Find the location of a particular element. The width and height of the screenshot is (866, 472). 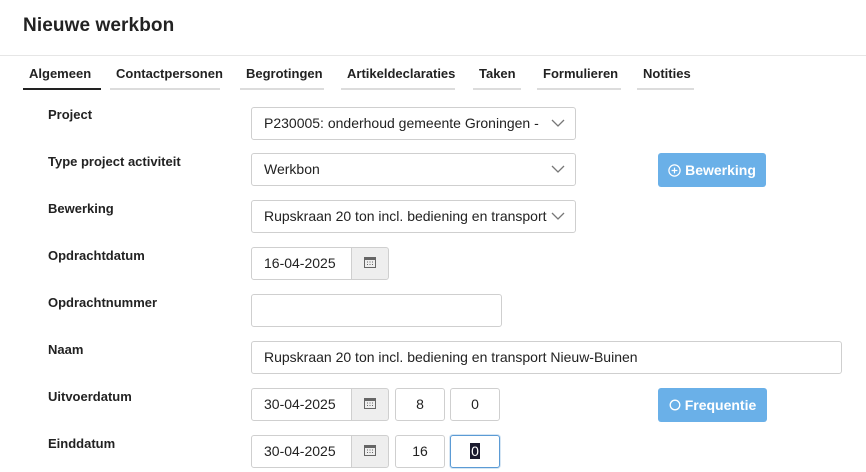

opdrachtnummer-input is located at coordinates (376, 310).